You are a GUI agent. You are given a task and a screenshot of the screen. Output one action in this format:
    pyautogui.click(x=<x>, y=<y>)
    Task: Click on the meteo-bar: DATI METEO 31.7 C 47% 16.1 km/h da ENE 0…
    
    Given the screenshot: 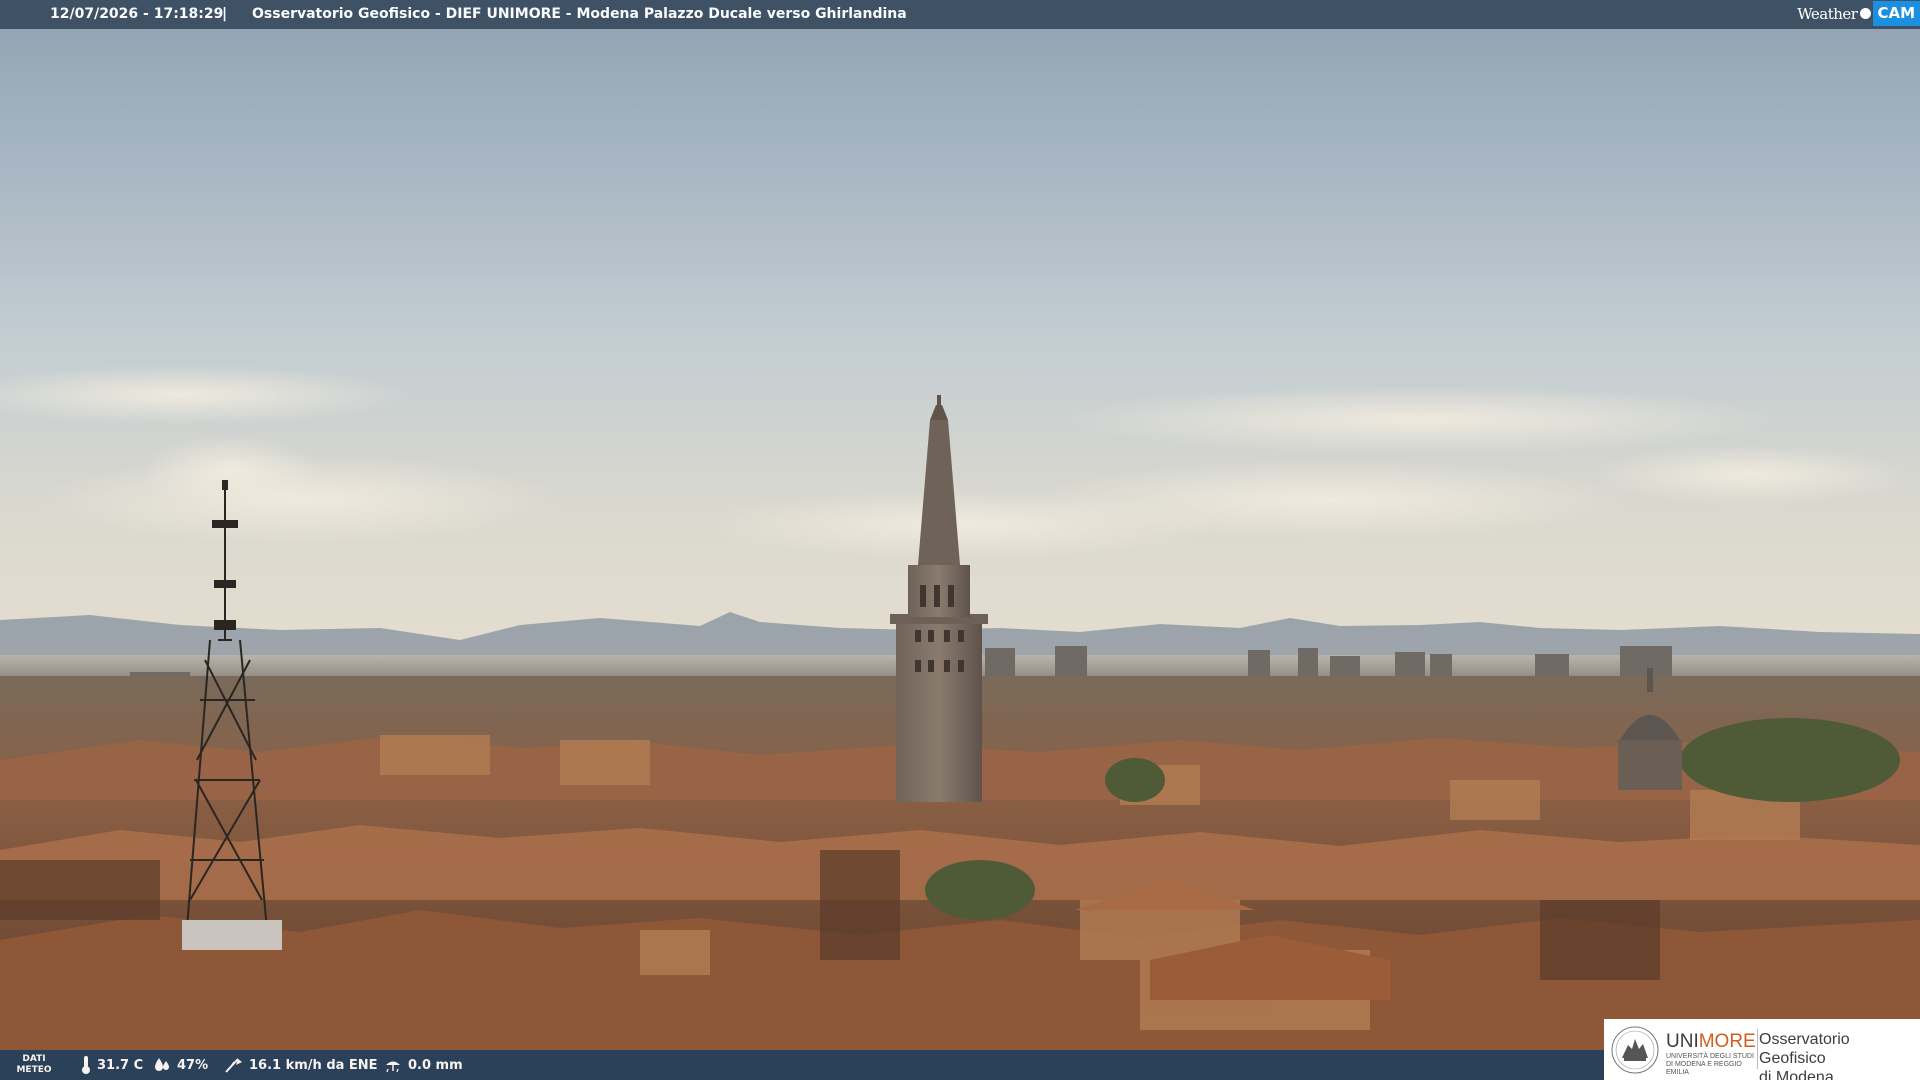 What is the action you would take?
    pyautogui.click(x=802, y=1065)
    